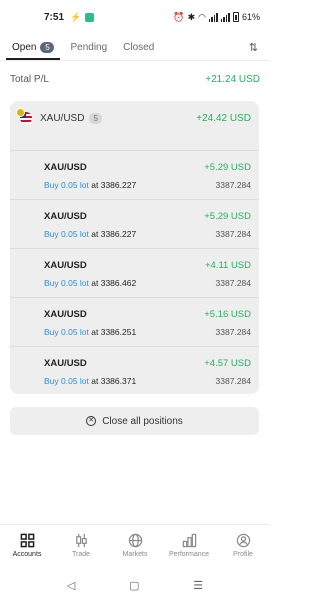 The width and height of the screenshot is (320, 600). I want to click on app-notification-icon, so click(90, 17).